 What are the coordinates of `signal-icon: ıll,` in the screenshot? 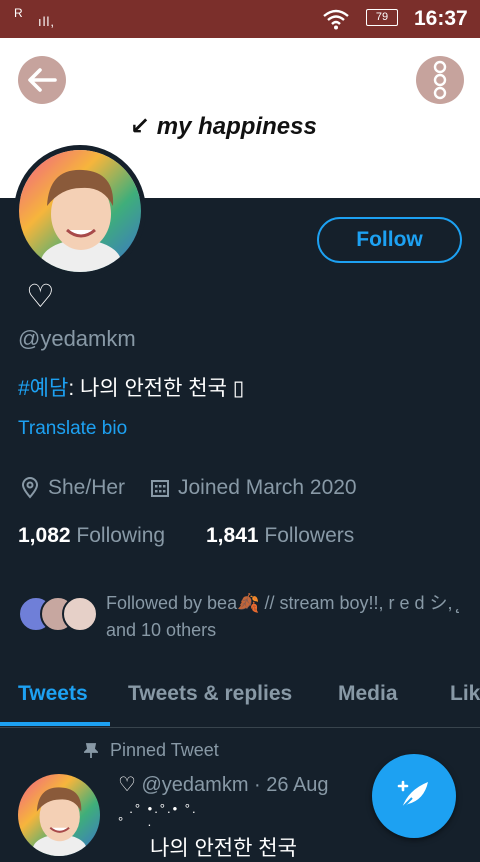 It's located at (46, 21).